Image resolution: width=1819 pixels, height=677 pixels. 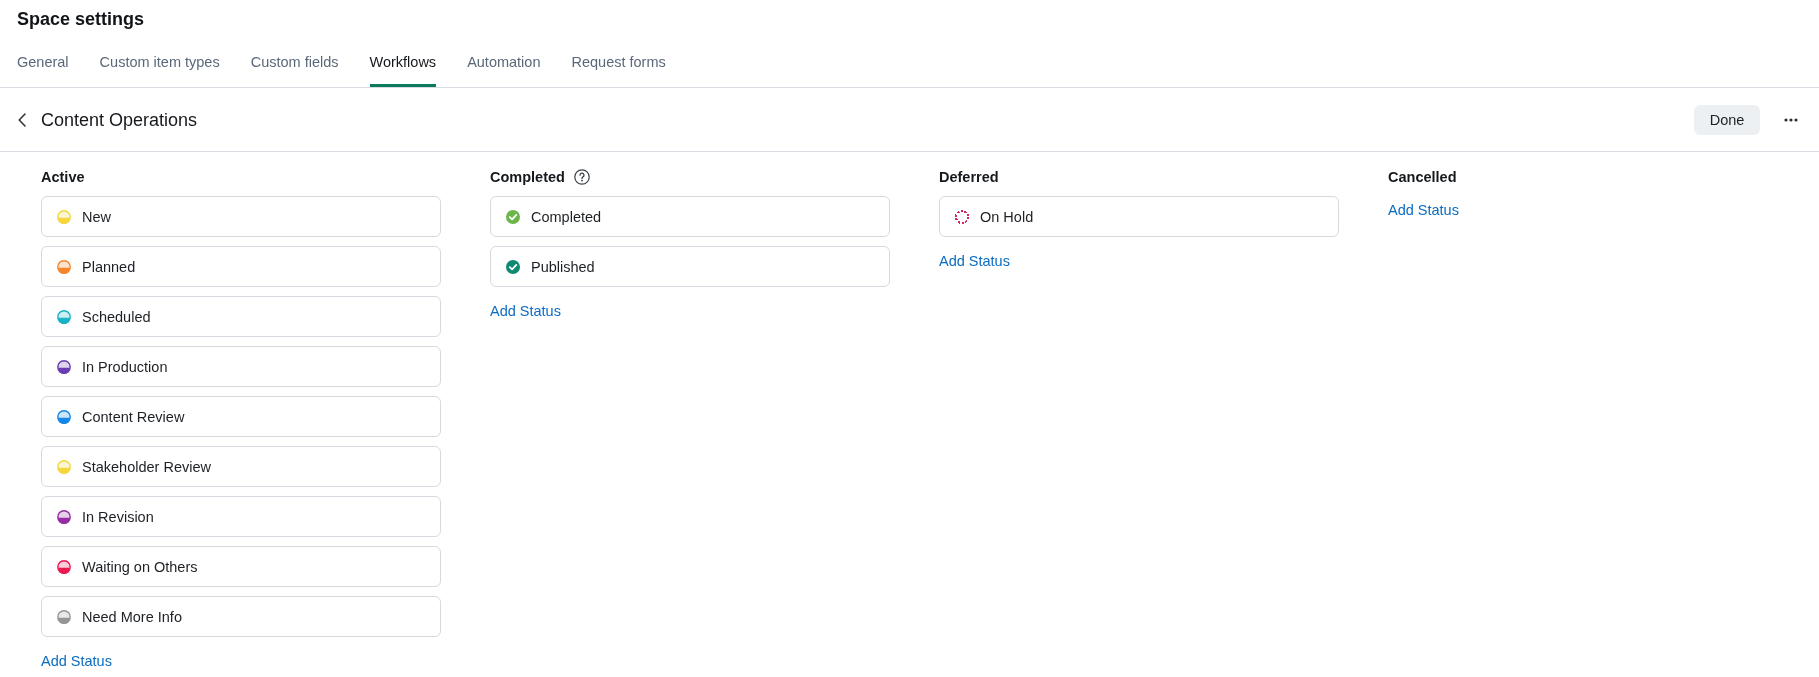 What do you see at coordinates (1139, 216) in the screenshot?
I see `status-card: On Hold` at bounding box center [1139, 216].